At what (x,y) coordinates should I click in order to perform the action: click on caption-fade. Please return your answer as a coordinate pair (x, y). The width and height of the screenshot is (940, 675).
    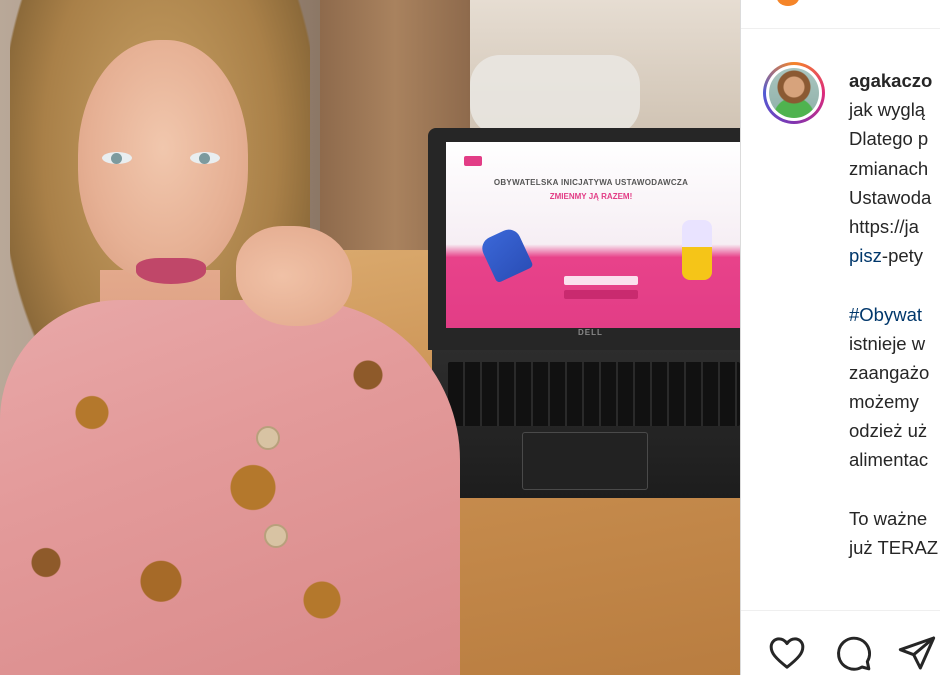
    Looking at the image, I should click on (840, 598).